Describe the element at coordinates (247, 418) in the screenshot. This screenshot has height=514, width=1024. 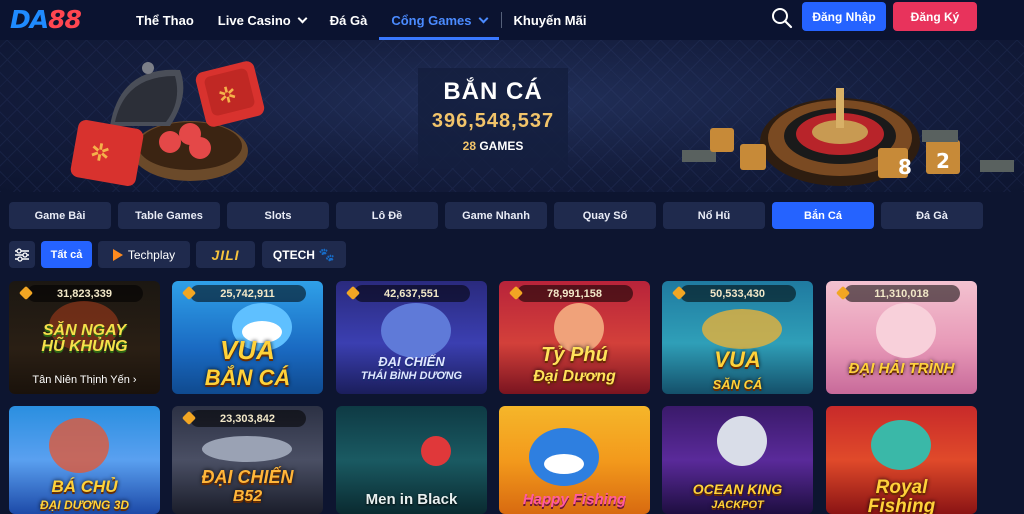
I see `jackpot-counter: 23,303,842` at that location.